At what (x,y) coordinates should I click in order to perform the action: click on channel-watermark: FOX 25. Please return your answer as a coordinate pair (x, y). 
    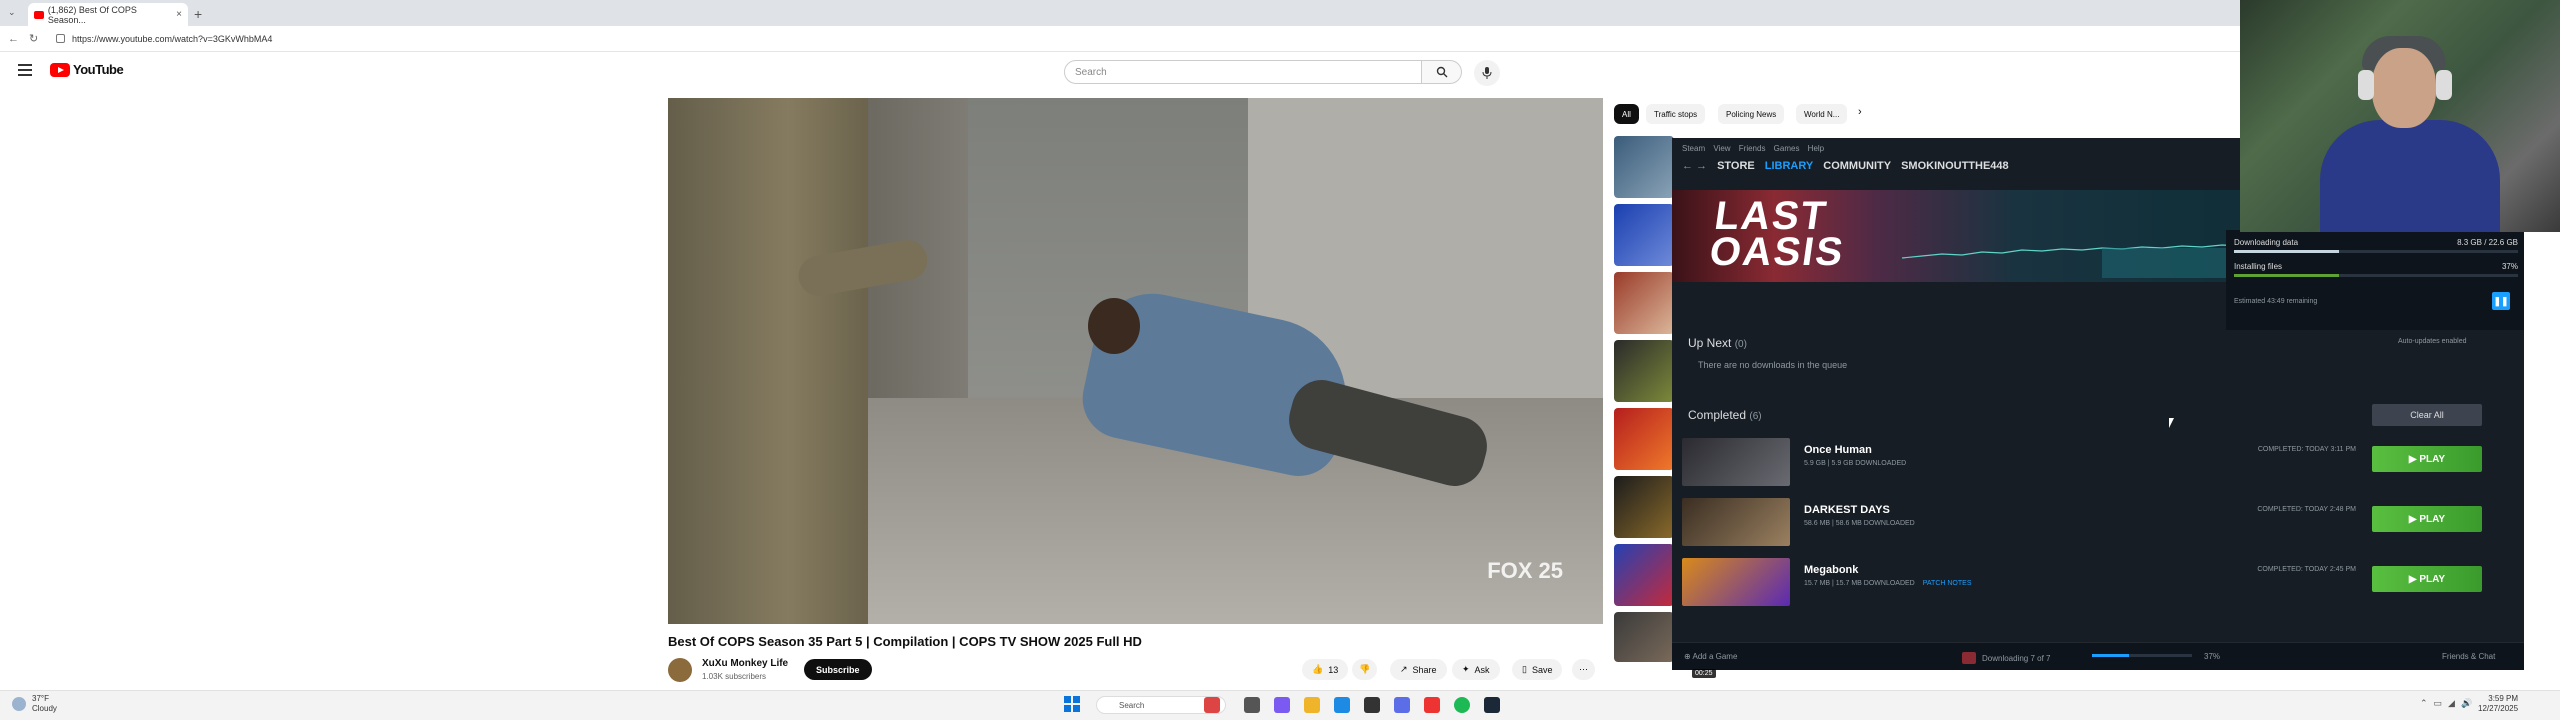
    Looking at the image, I should click on (1525, 570).